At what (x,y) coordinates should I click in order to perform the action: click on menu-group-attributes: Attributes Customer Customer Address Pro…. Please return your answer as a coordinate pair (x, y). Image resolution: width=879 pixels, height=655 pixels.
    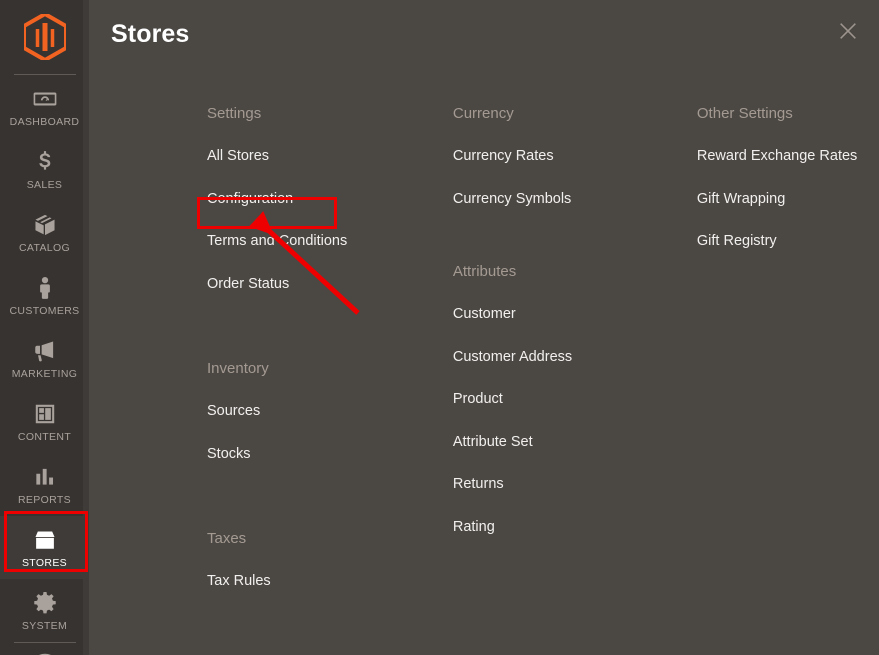
    Looking at the image, I should click on (575, 396).